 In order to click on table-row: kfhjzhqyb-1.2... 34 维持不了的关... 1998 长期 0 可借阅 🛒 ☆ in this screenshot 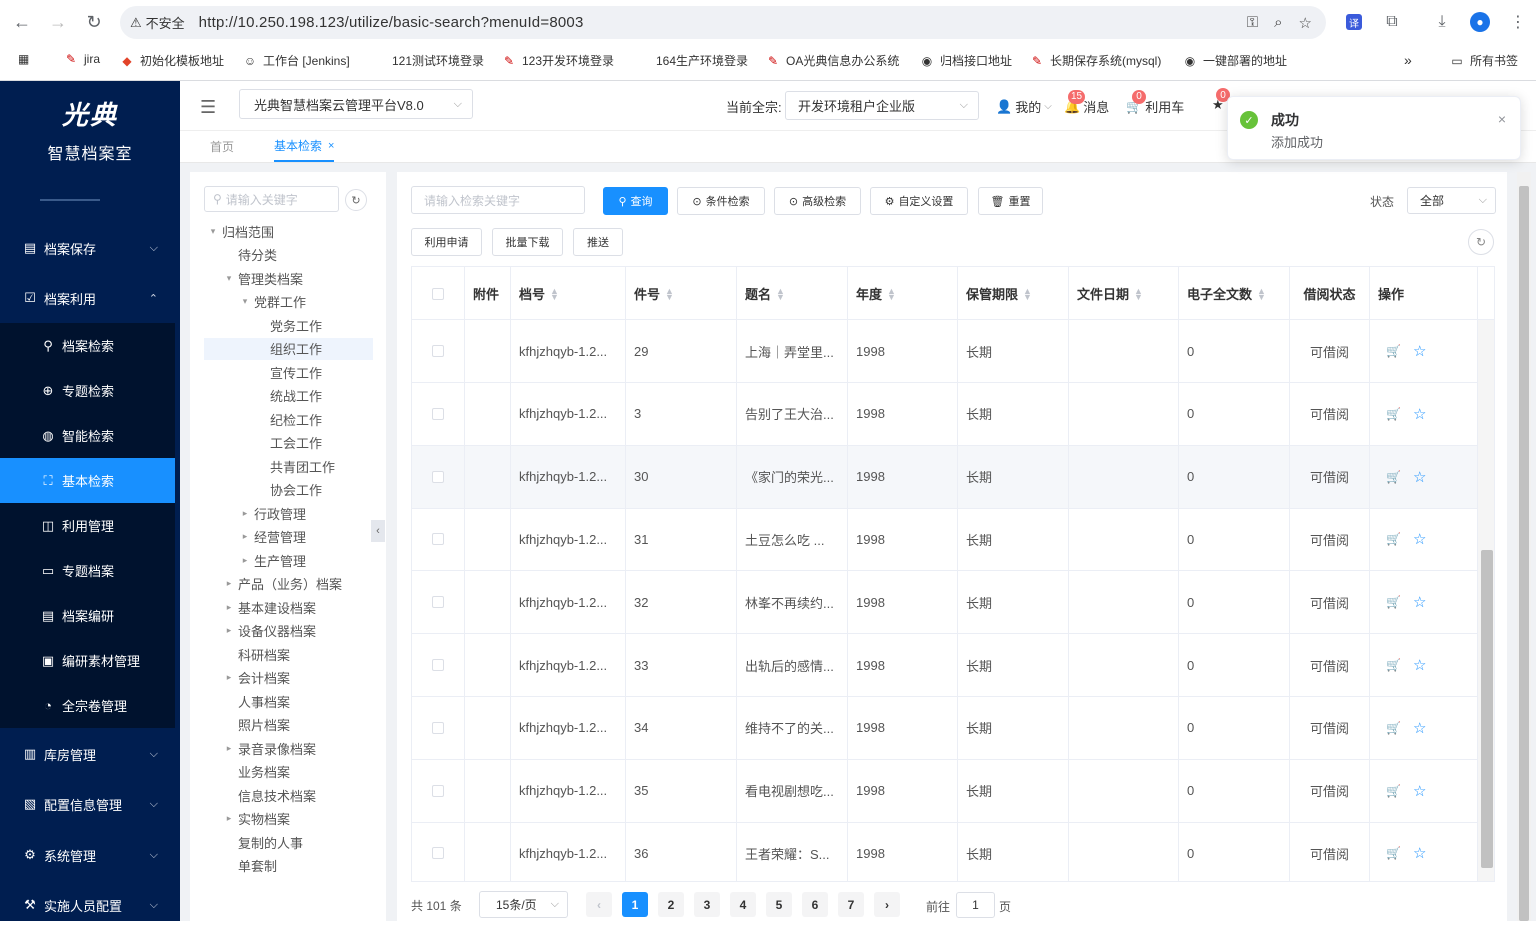, I will do `click(945, 728)`.